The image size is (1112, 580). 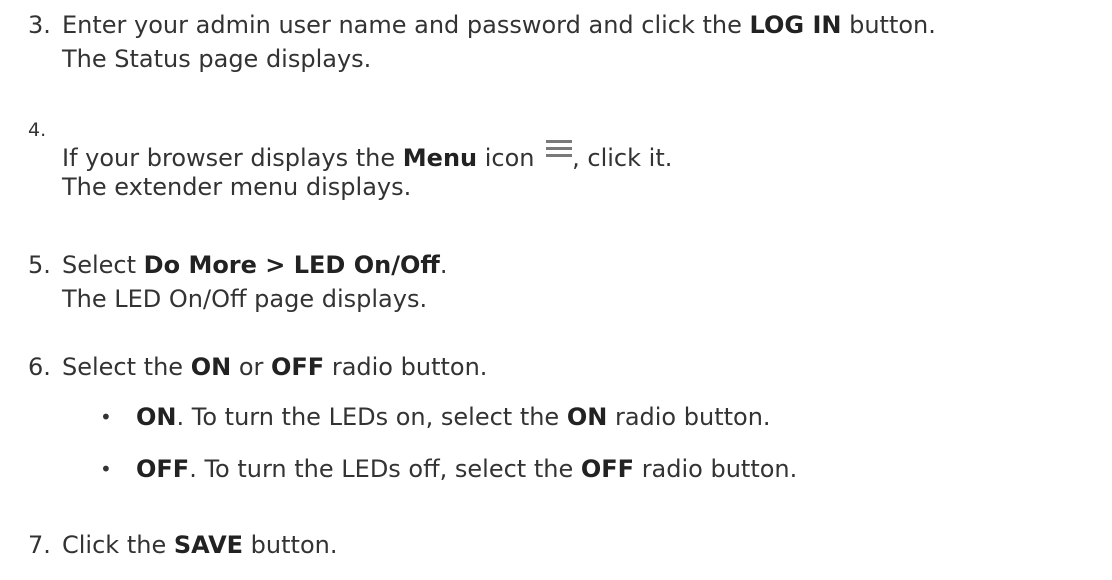 I want to click on save-button-label: SAVE, so click(x=208, y=545).